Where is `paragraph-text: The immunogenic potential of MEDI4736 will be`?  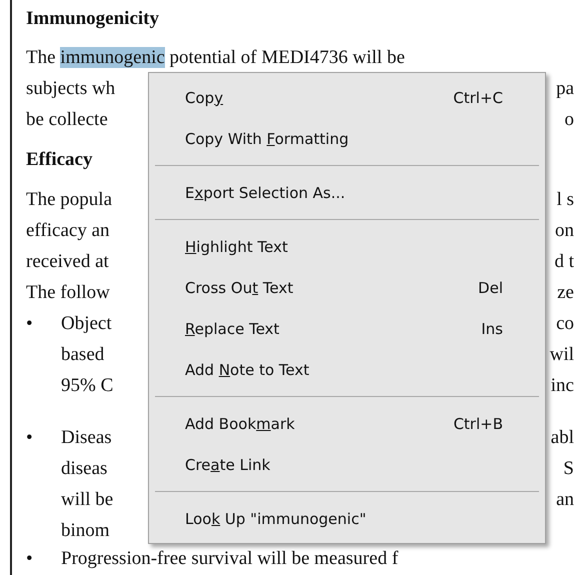 paragraph-text: The immunogenic potential of MEDI4736 will be is located at coordinates (215, 58).